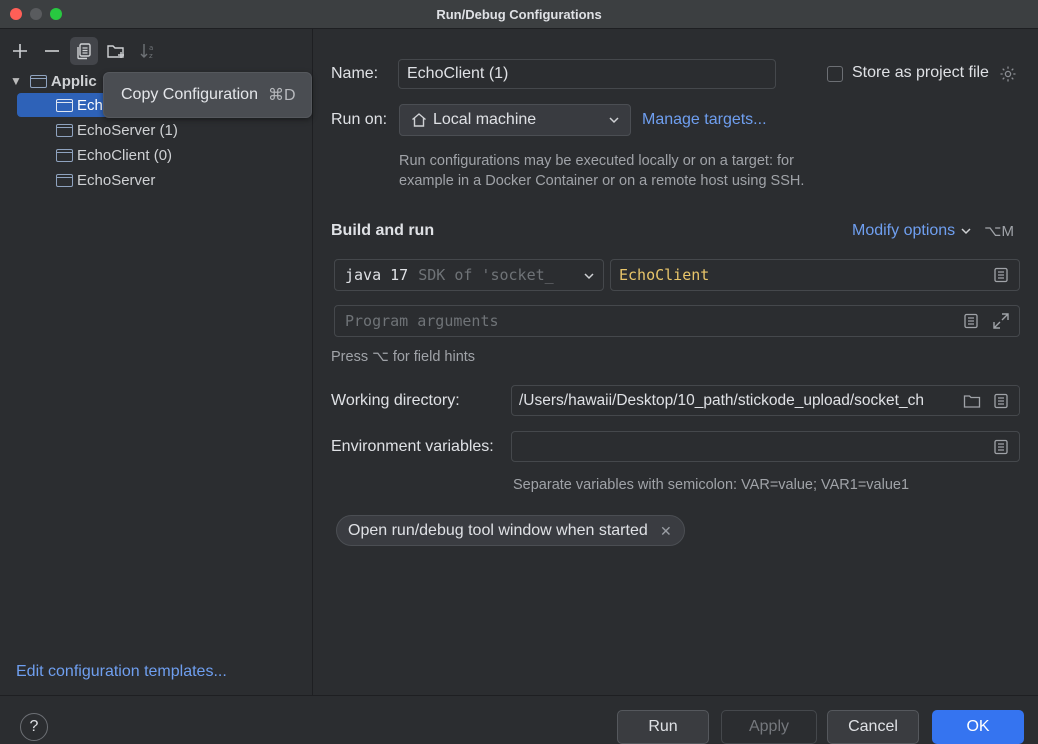 This screenshot has height=744, width=1038. Describe the element at coordinates (56, 14) in the screenshot. I see `zoom-window-button` at that location.